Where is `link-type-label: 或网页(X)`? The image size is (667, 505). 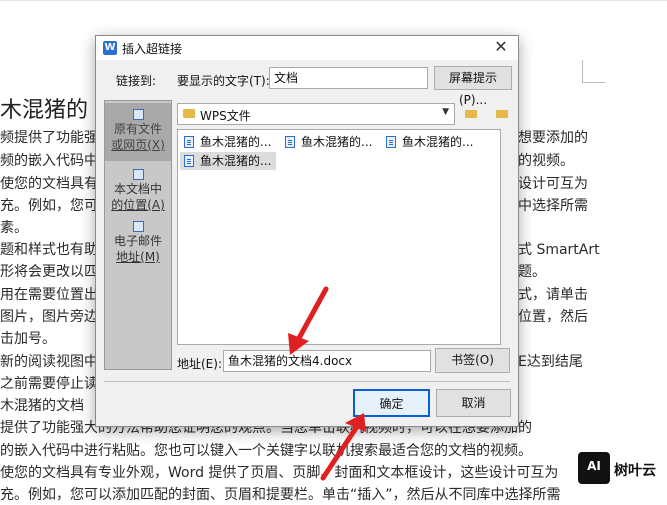
link-type-label: 或网页(X) is located at coordinates (138, 145).